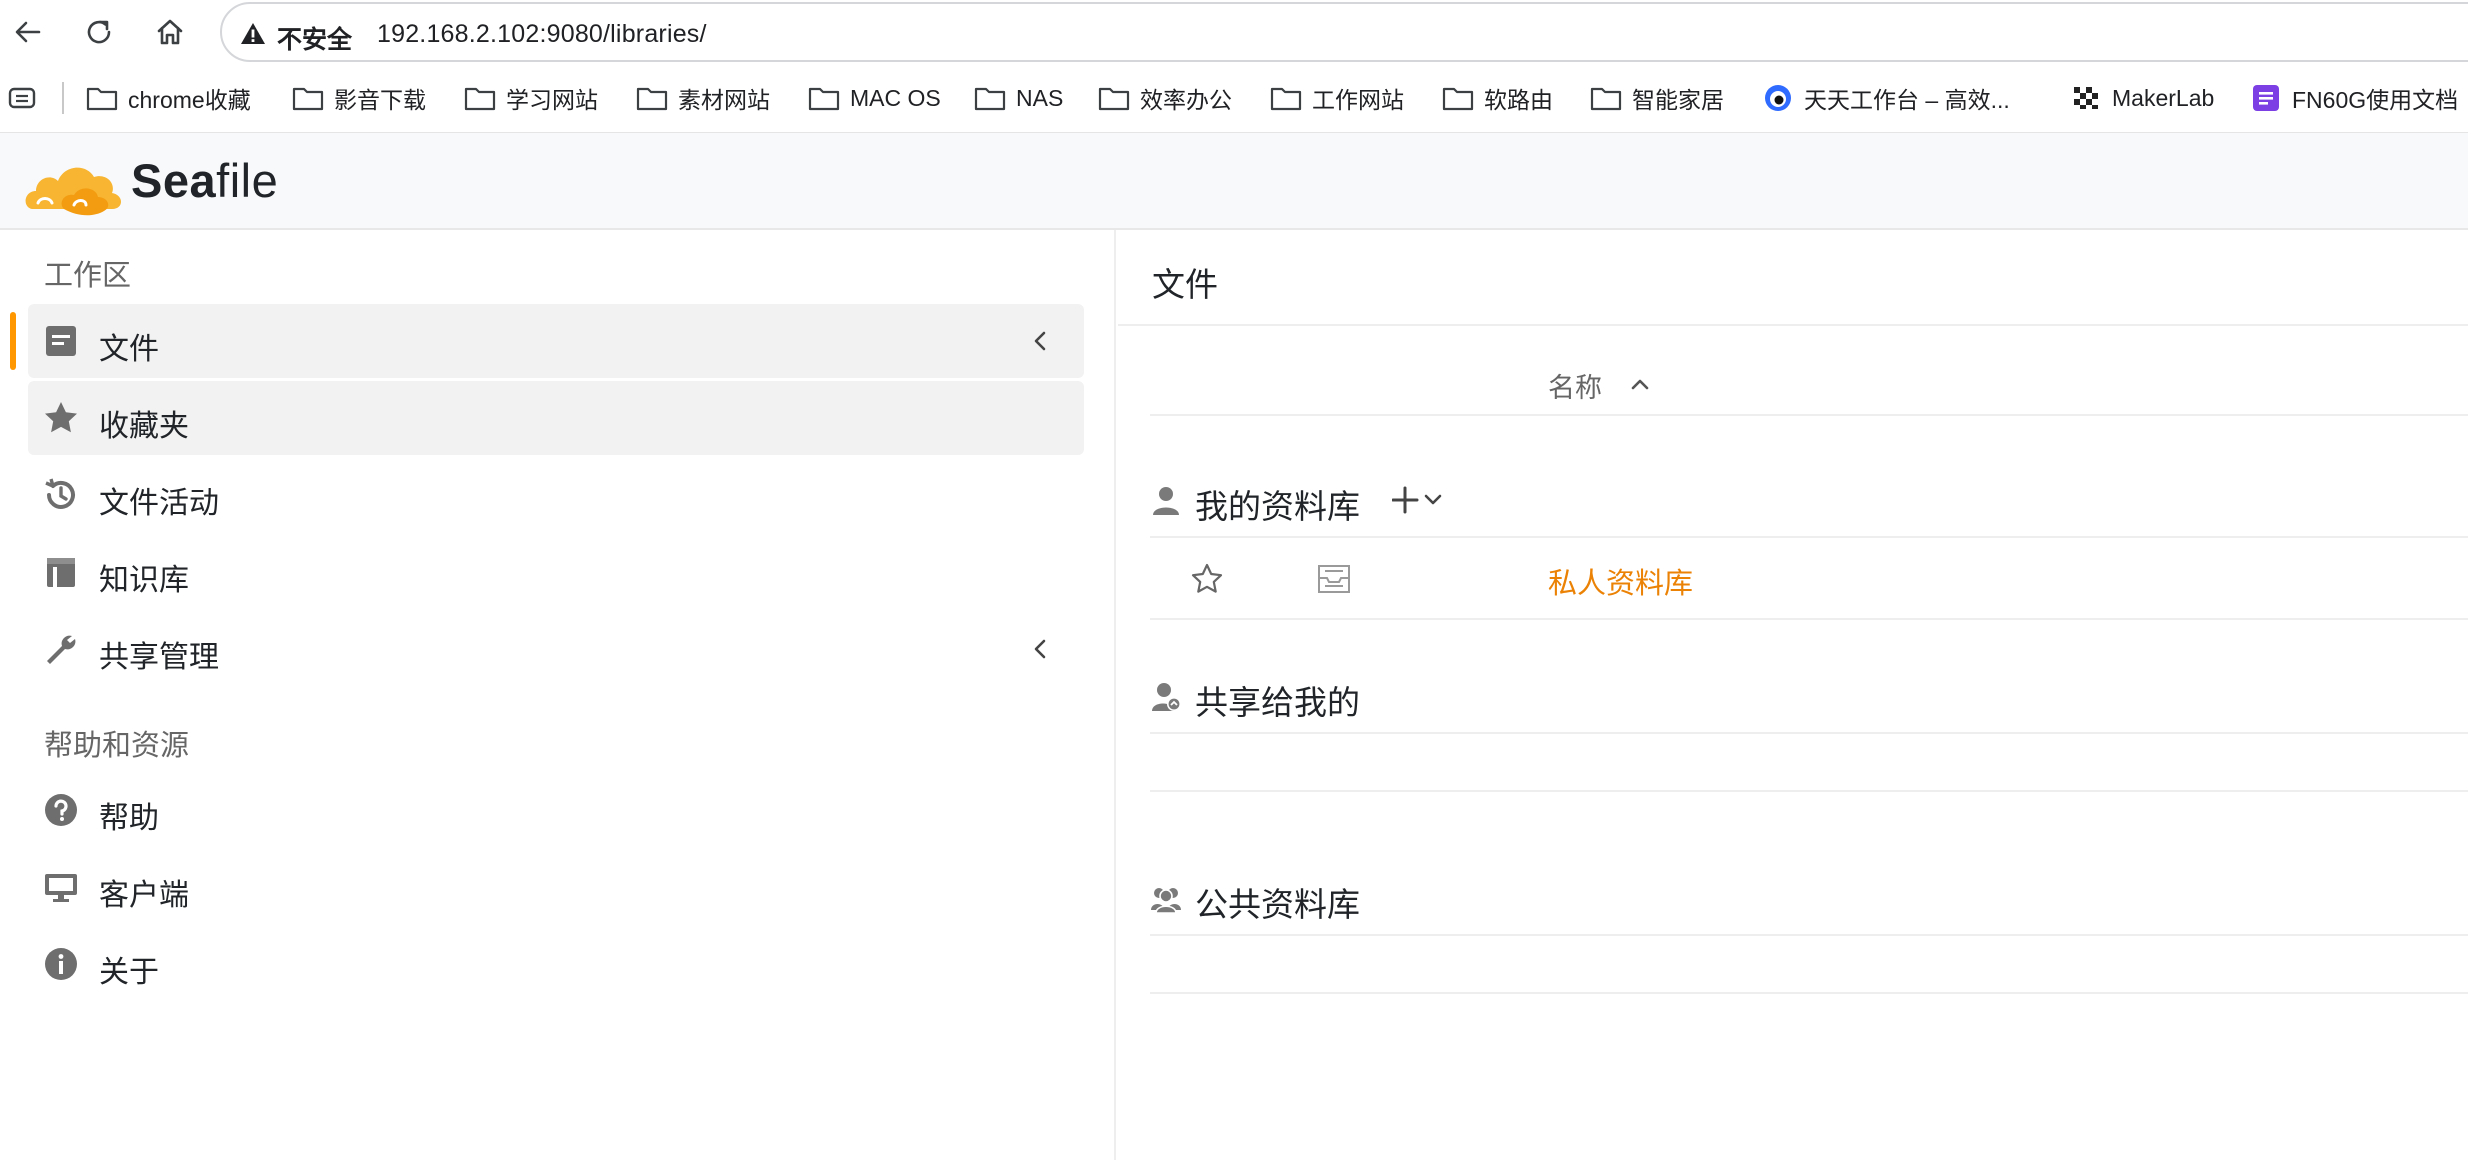 Image resolution: width=2468 pixels, height=1160 pixels. Describe the element at coordinates (61, 417) in the screenshot. I see `star-icon` at that location.